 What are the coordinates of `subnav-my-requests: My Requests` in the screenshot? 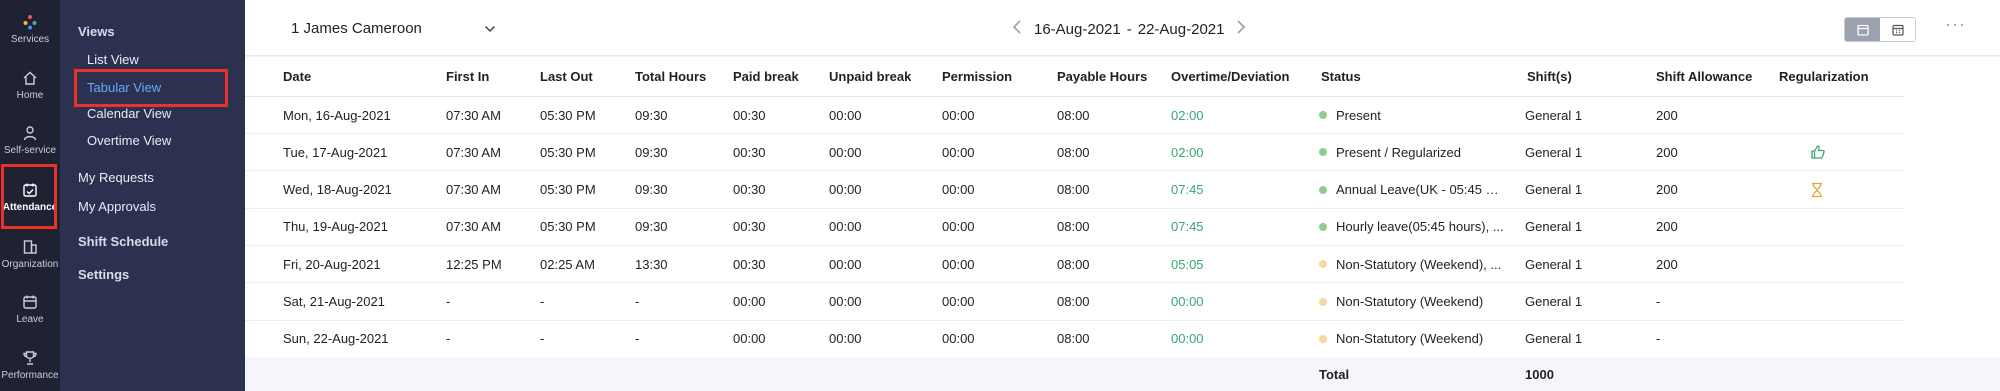 It's located at (116, 177).